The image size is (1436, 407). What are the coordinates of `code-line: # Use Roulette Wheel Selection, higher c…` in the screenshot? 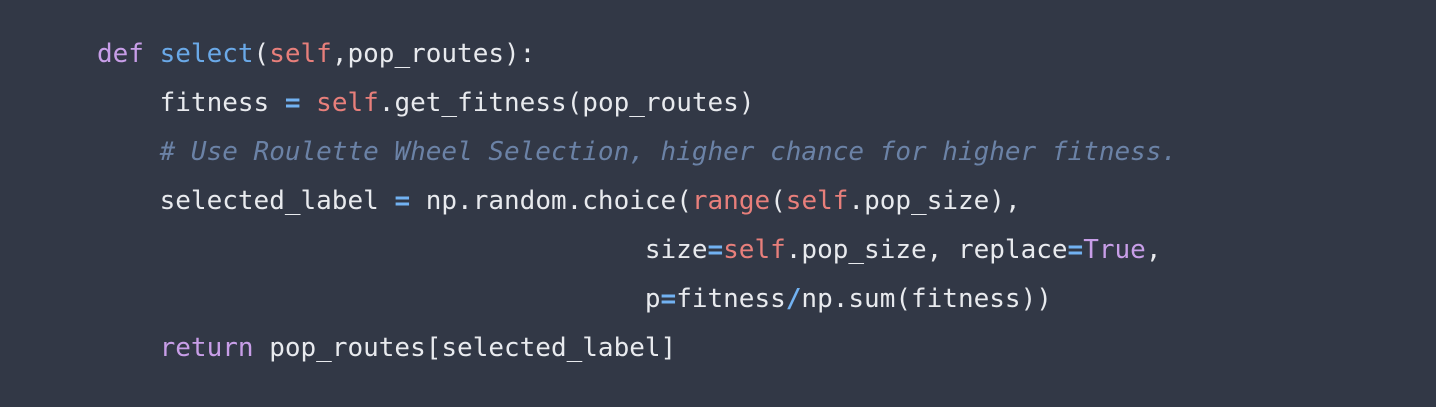 It's located at (766, 152).